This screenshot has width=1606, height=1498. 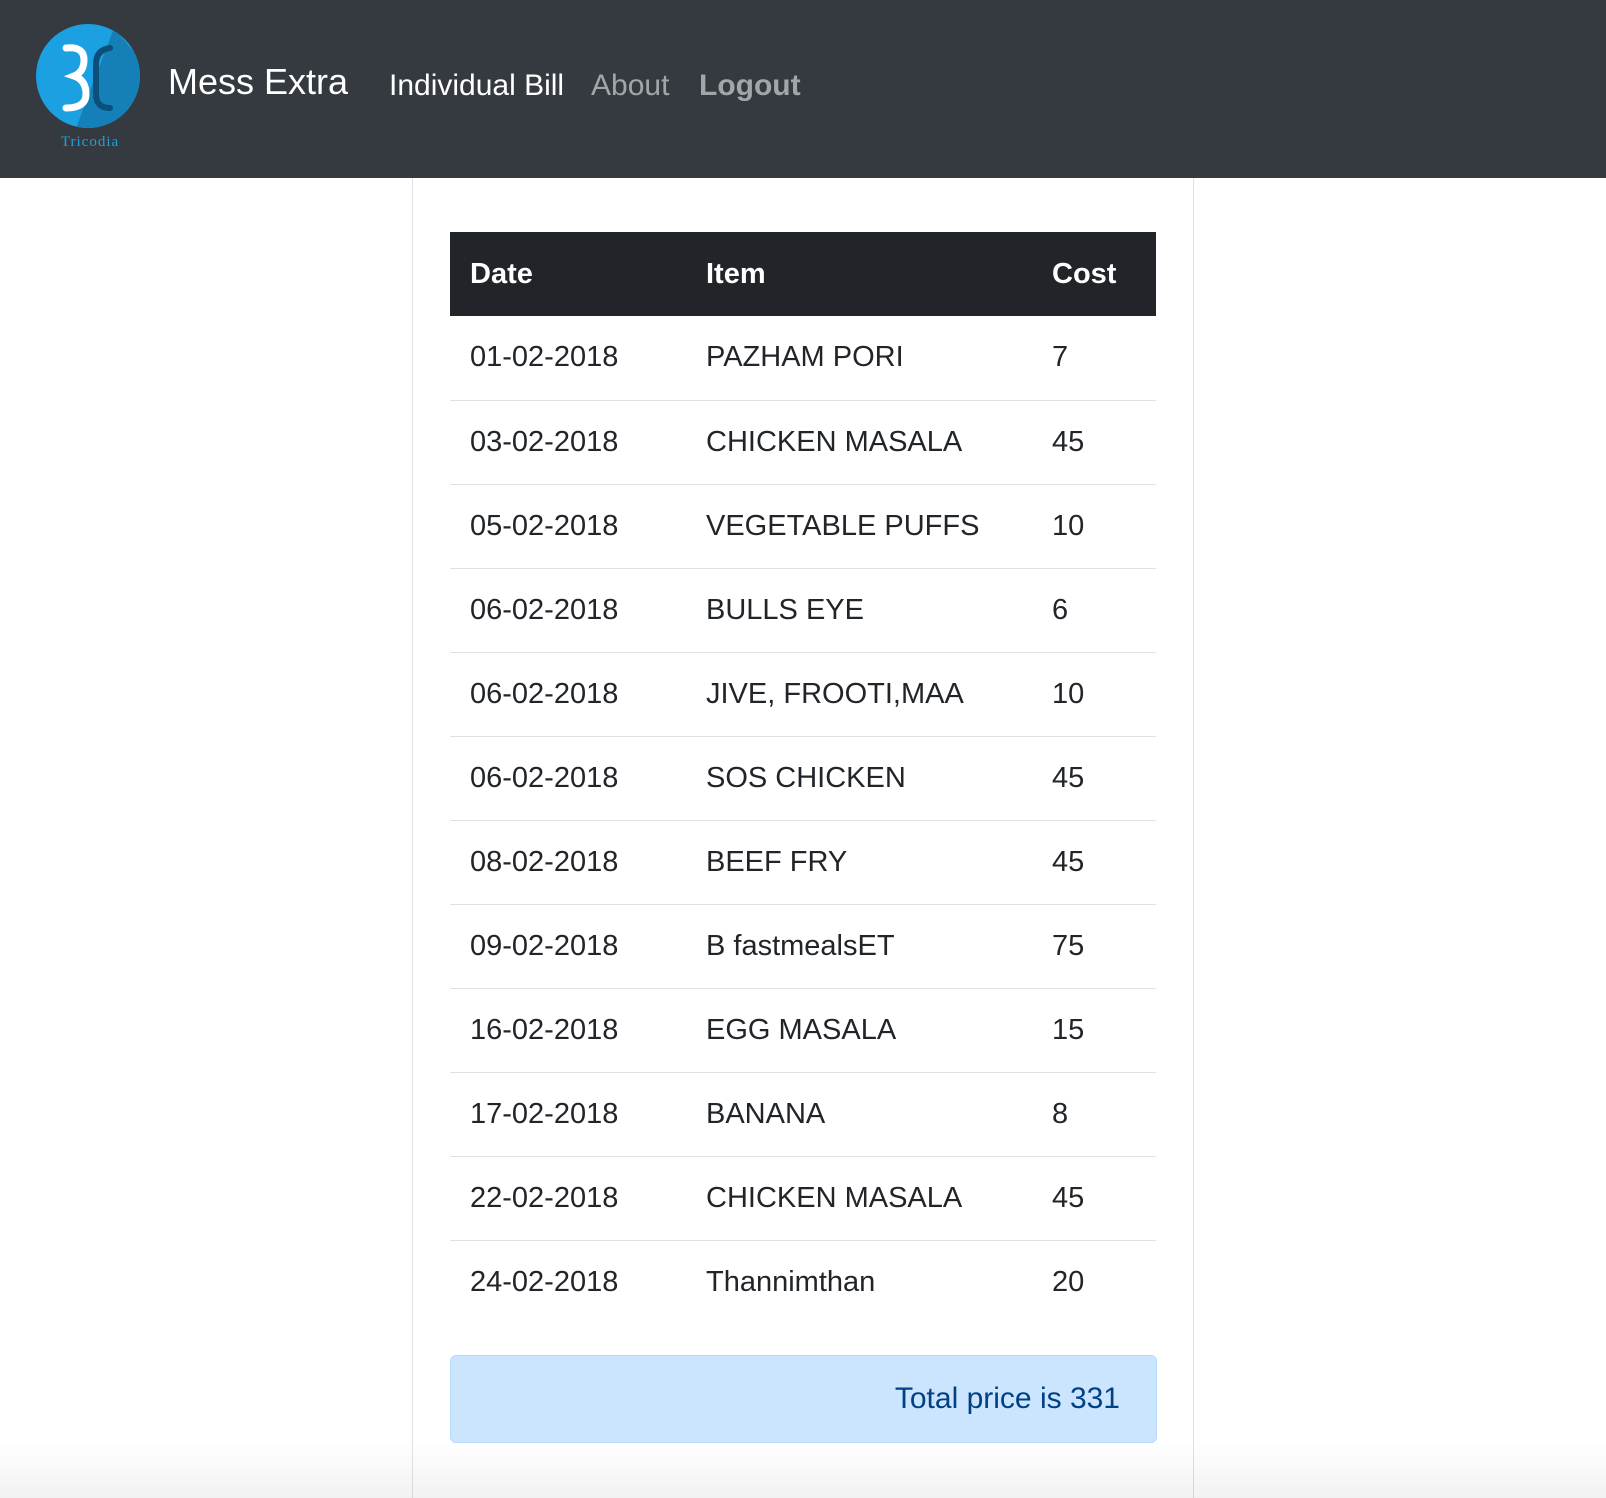 I want to click on cell-date: 24-02-2018, so click(x=568, y=1281).